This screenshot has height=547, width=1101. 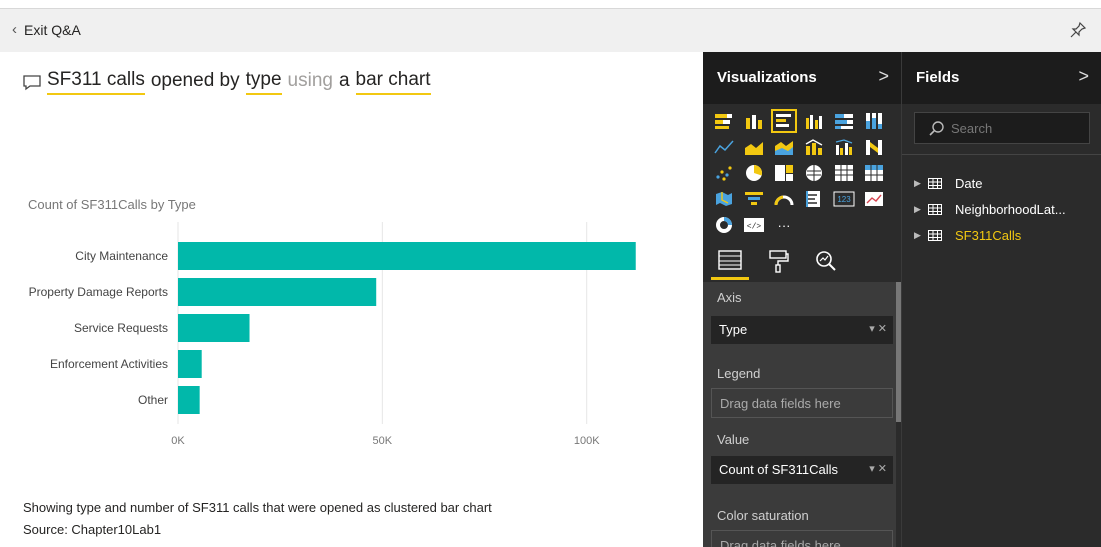 I want to click on legend-drop-zone: Drag data fields here, so click(x=802, y=403).